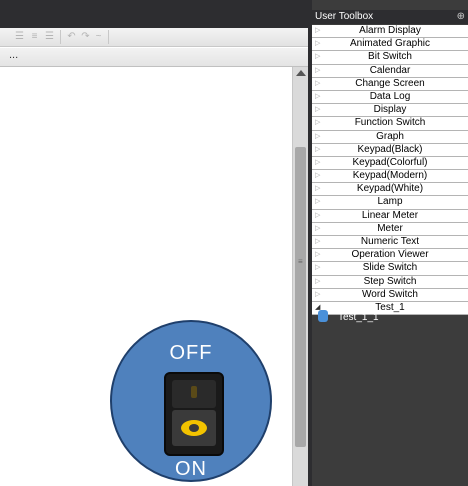 This screenshot has width=468, height=486. I want to click on toggle-body, so click(194, 414).